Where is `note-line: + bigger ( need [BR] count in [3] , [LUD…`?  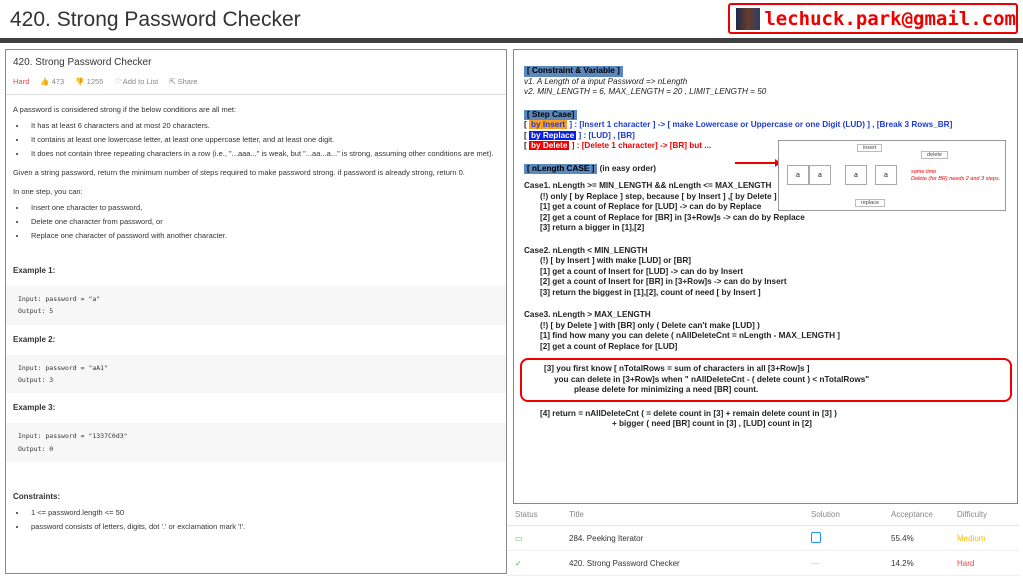 note-line: + bigger ( need [BR] count in [3] , [LUD… is located at coordinates (712, 423).